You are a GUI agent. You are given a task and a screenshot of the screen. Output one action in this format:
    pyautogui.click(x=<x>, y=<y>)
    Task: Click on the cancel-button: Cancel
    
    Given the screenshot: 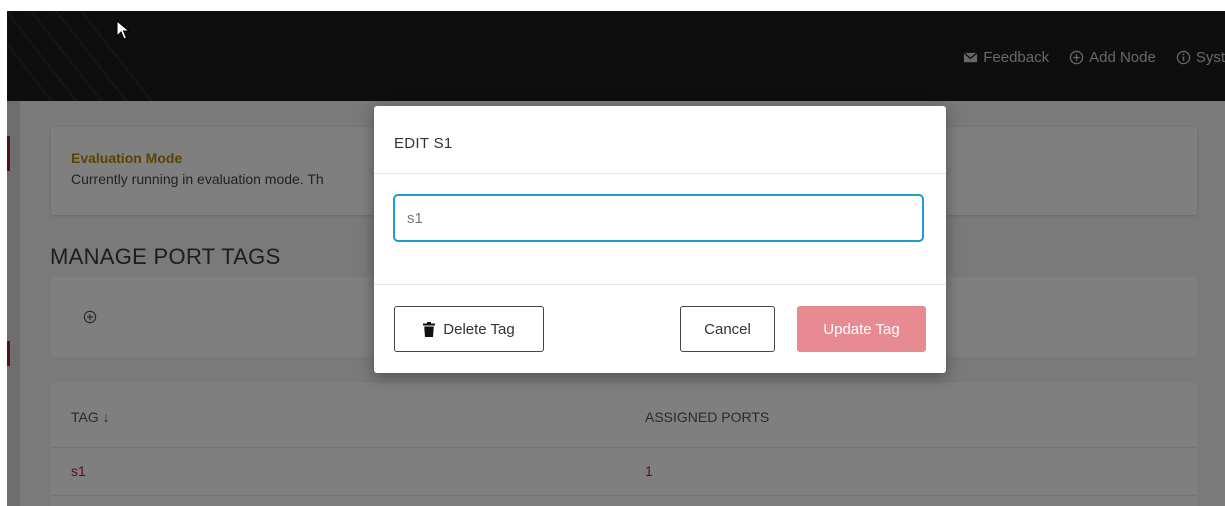 What is the action you would take?
    pyautogui.click(x=727, y=329)
    